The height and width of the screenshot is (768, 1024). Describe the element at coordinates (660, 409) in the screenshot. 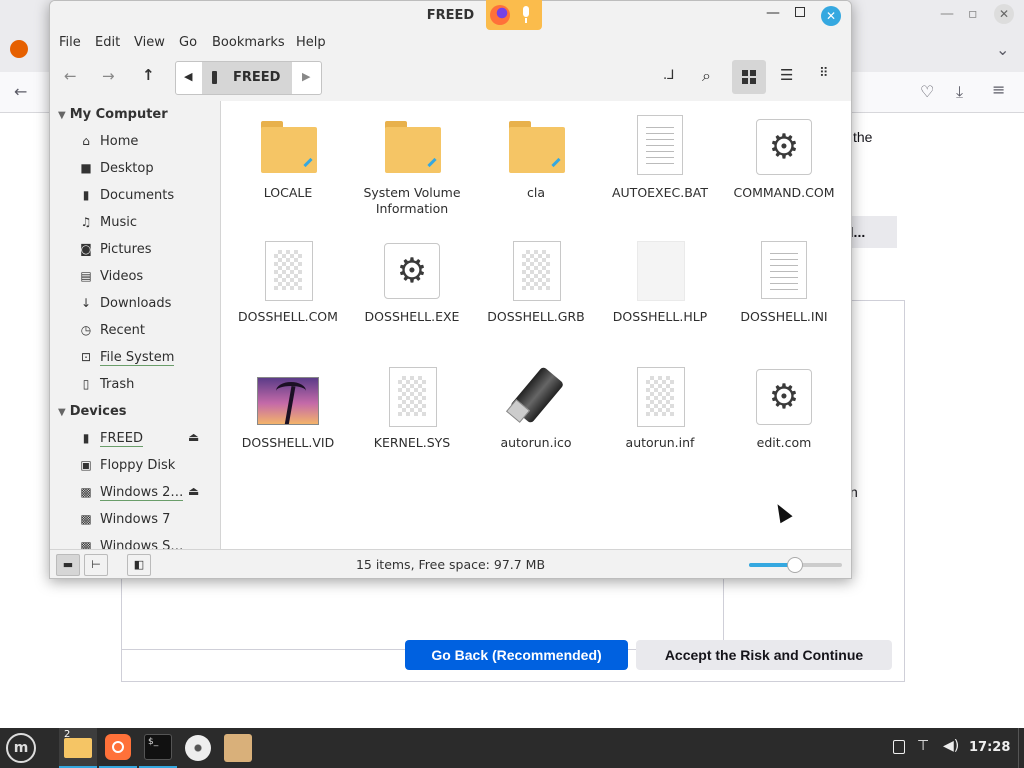

I see `file-item: autorun.inf` at that location.